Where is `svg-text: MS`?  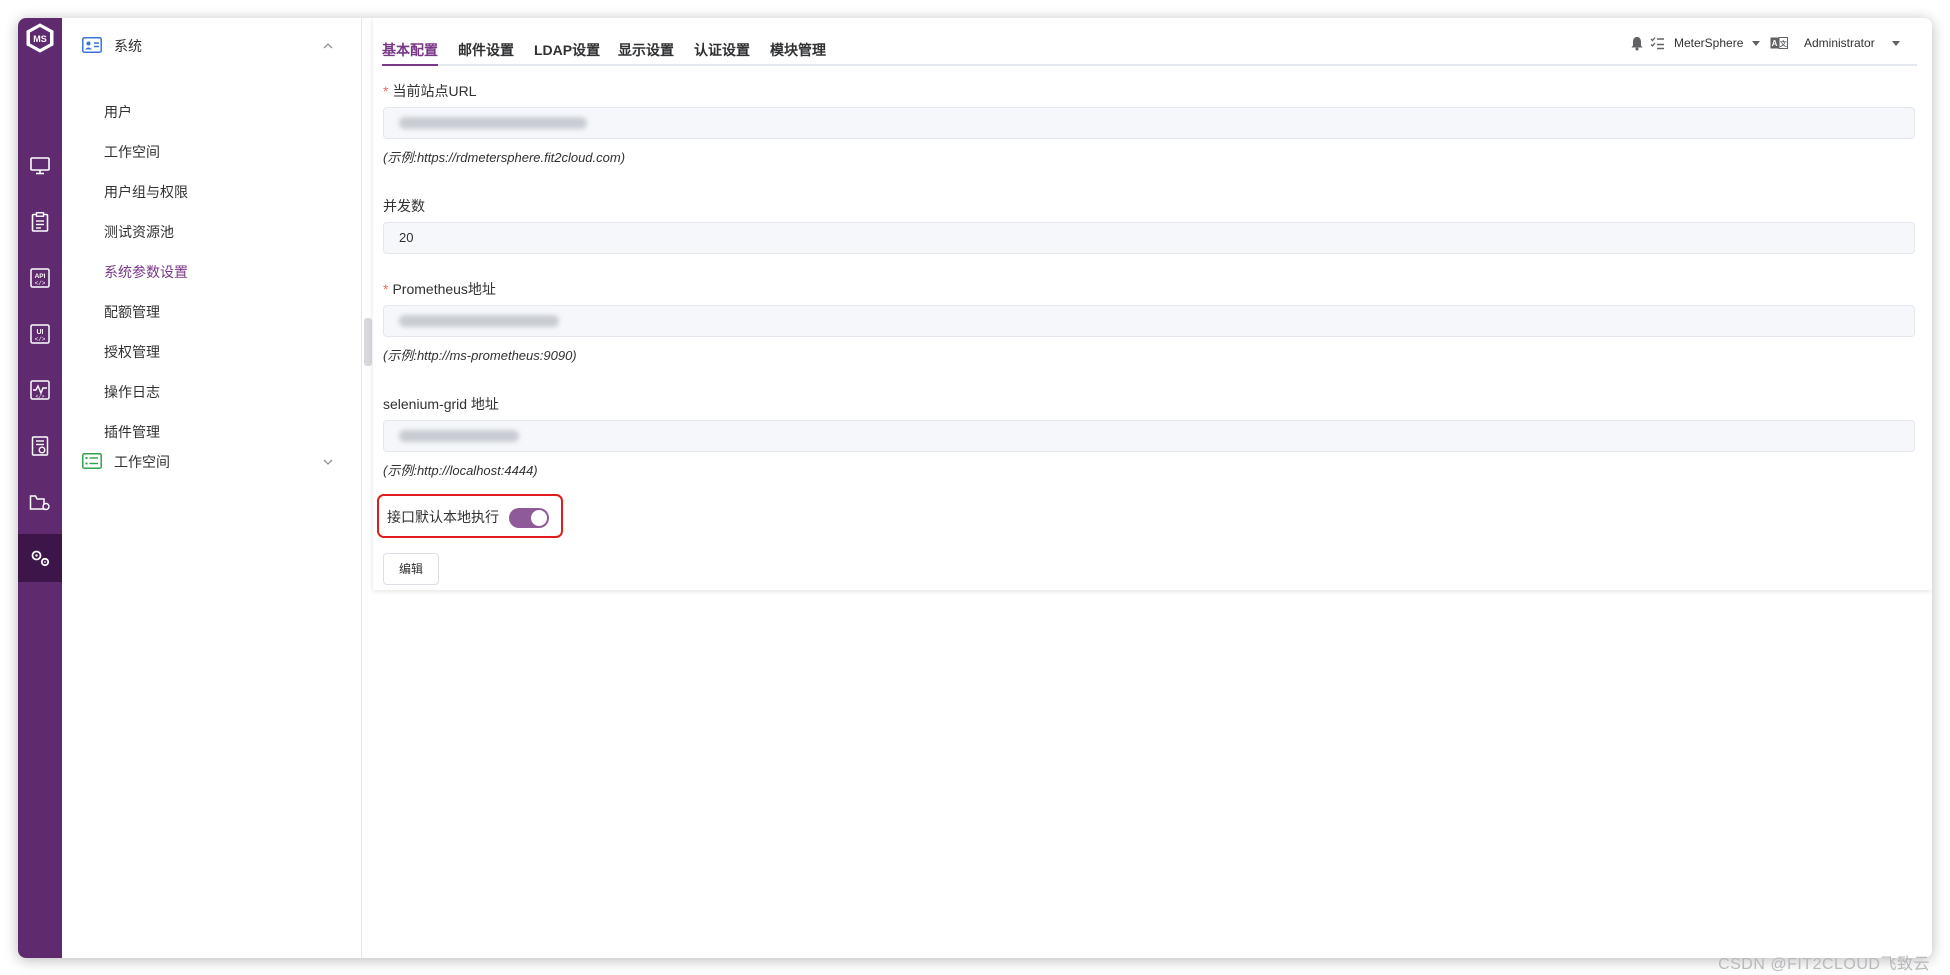
svg-text: MS is located at coordinates (40, 39).